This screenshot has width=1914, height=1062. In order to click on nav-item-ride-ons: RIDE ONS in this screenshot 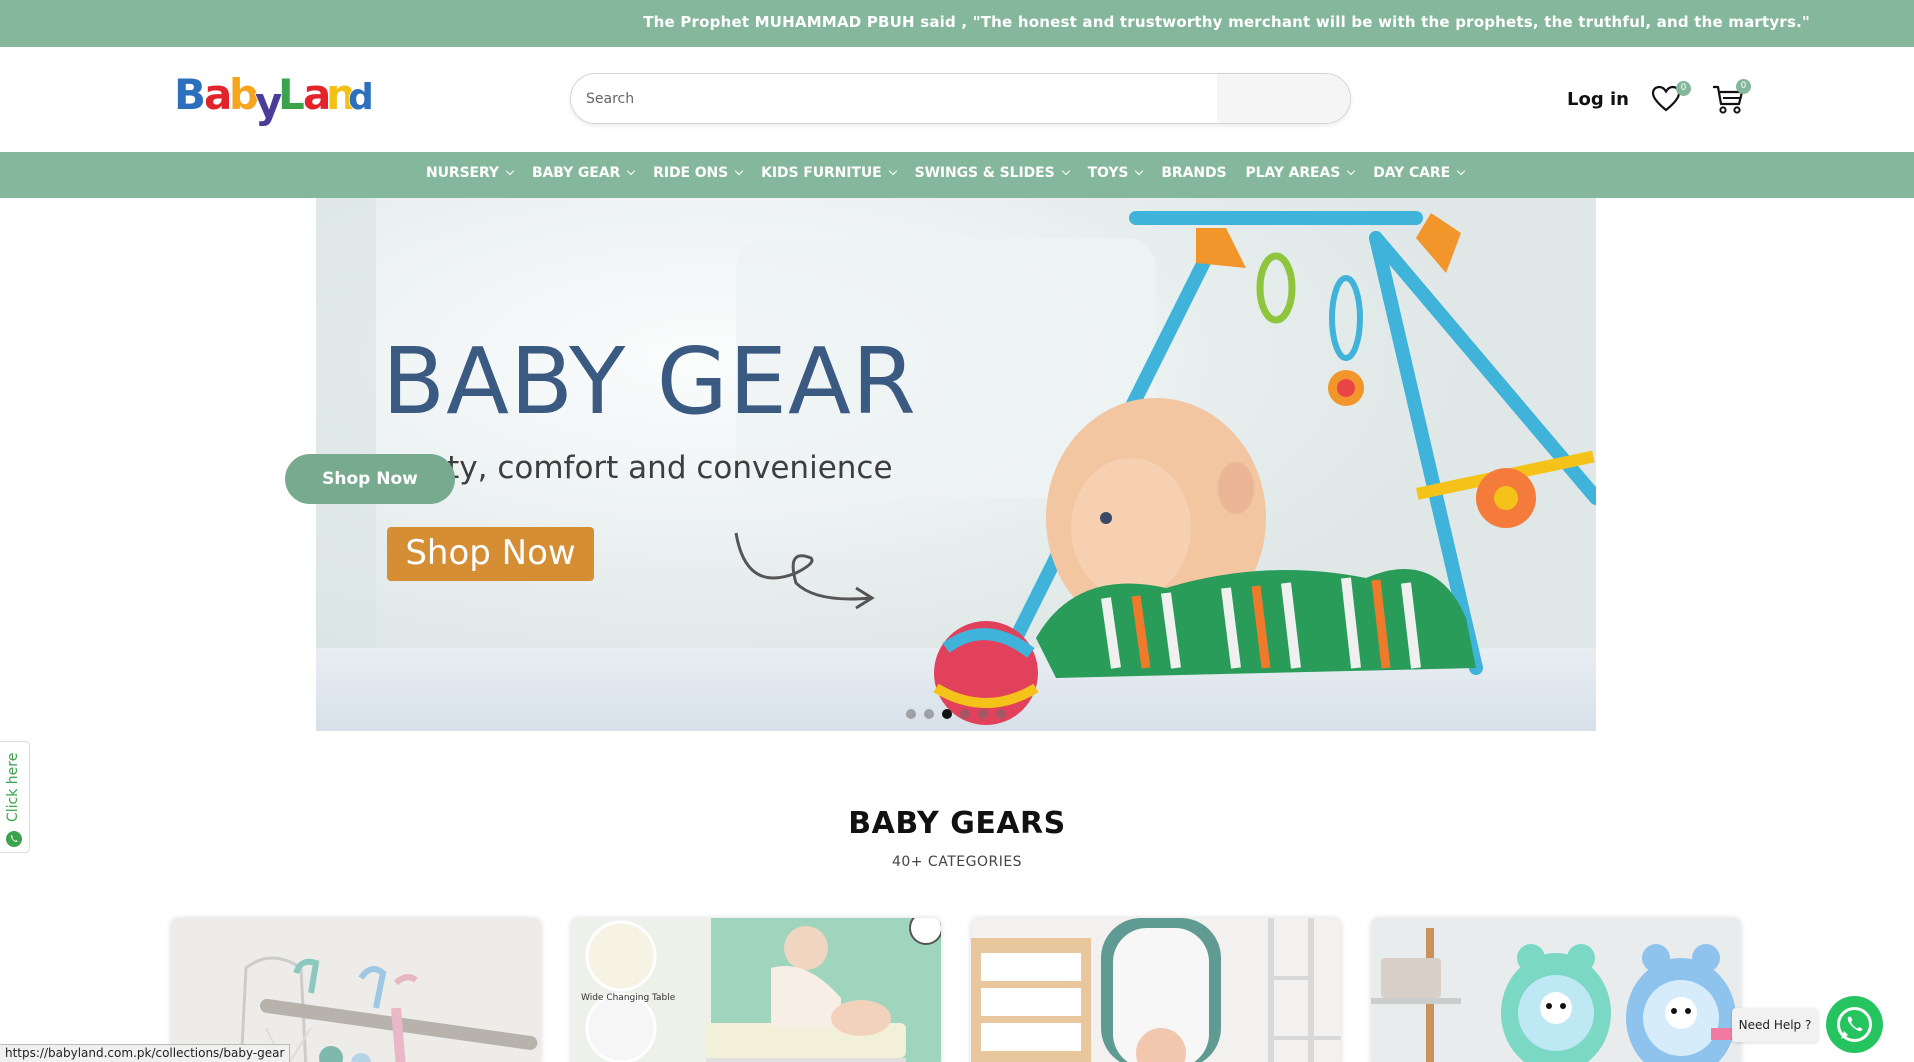, I will do `click(698, 173)`.